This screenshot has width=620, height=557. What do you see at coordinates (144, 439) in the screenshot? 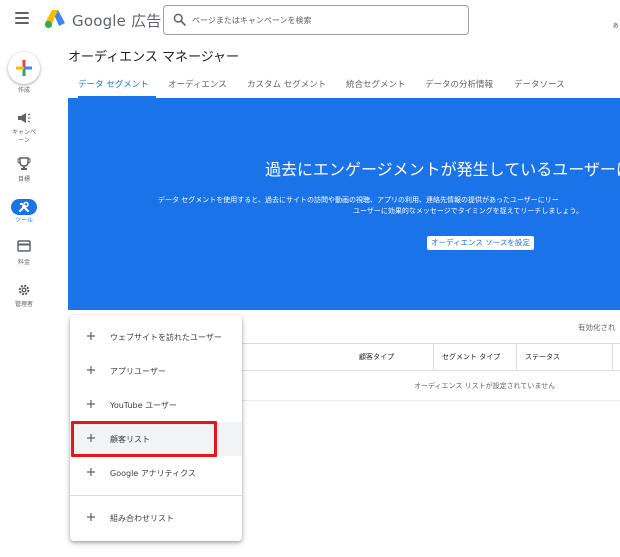
I see `annotation-highlight-box` at bounding box center [144, 439].